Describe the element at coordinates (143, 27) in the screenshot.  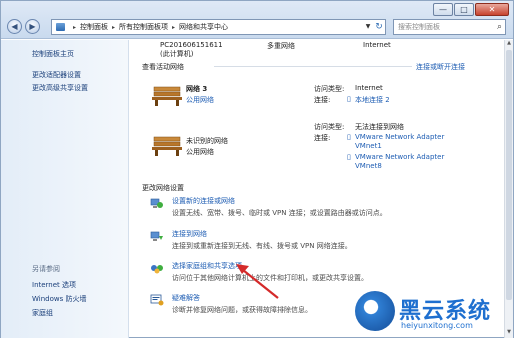
I see `breadcrumb-item: 所有控制面板项` at that location.